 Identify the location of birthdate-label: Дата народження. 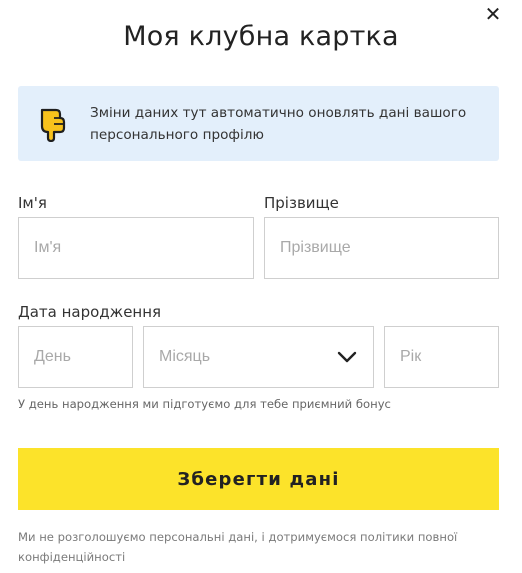
(90, 312).